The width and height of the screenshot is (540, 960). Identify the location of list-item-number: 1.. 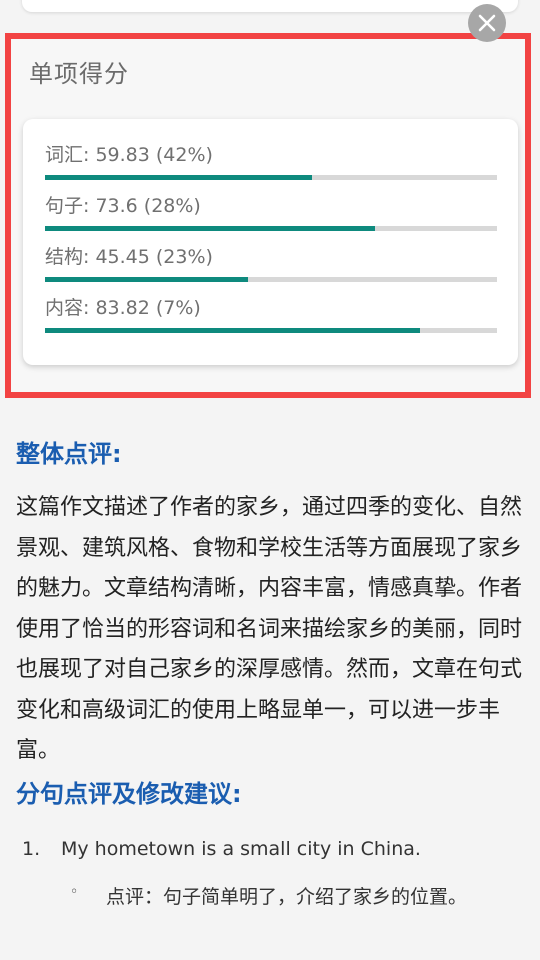
(31, 849).